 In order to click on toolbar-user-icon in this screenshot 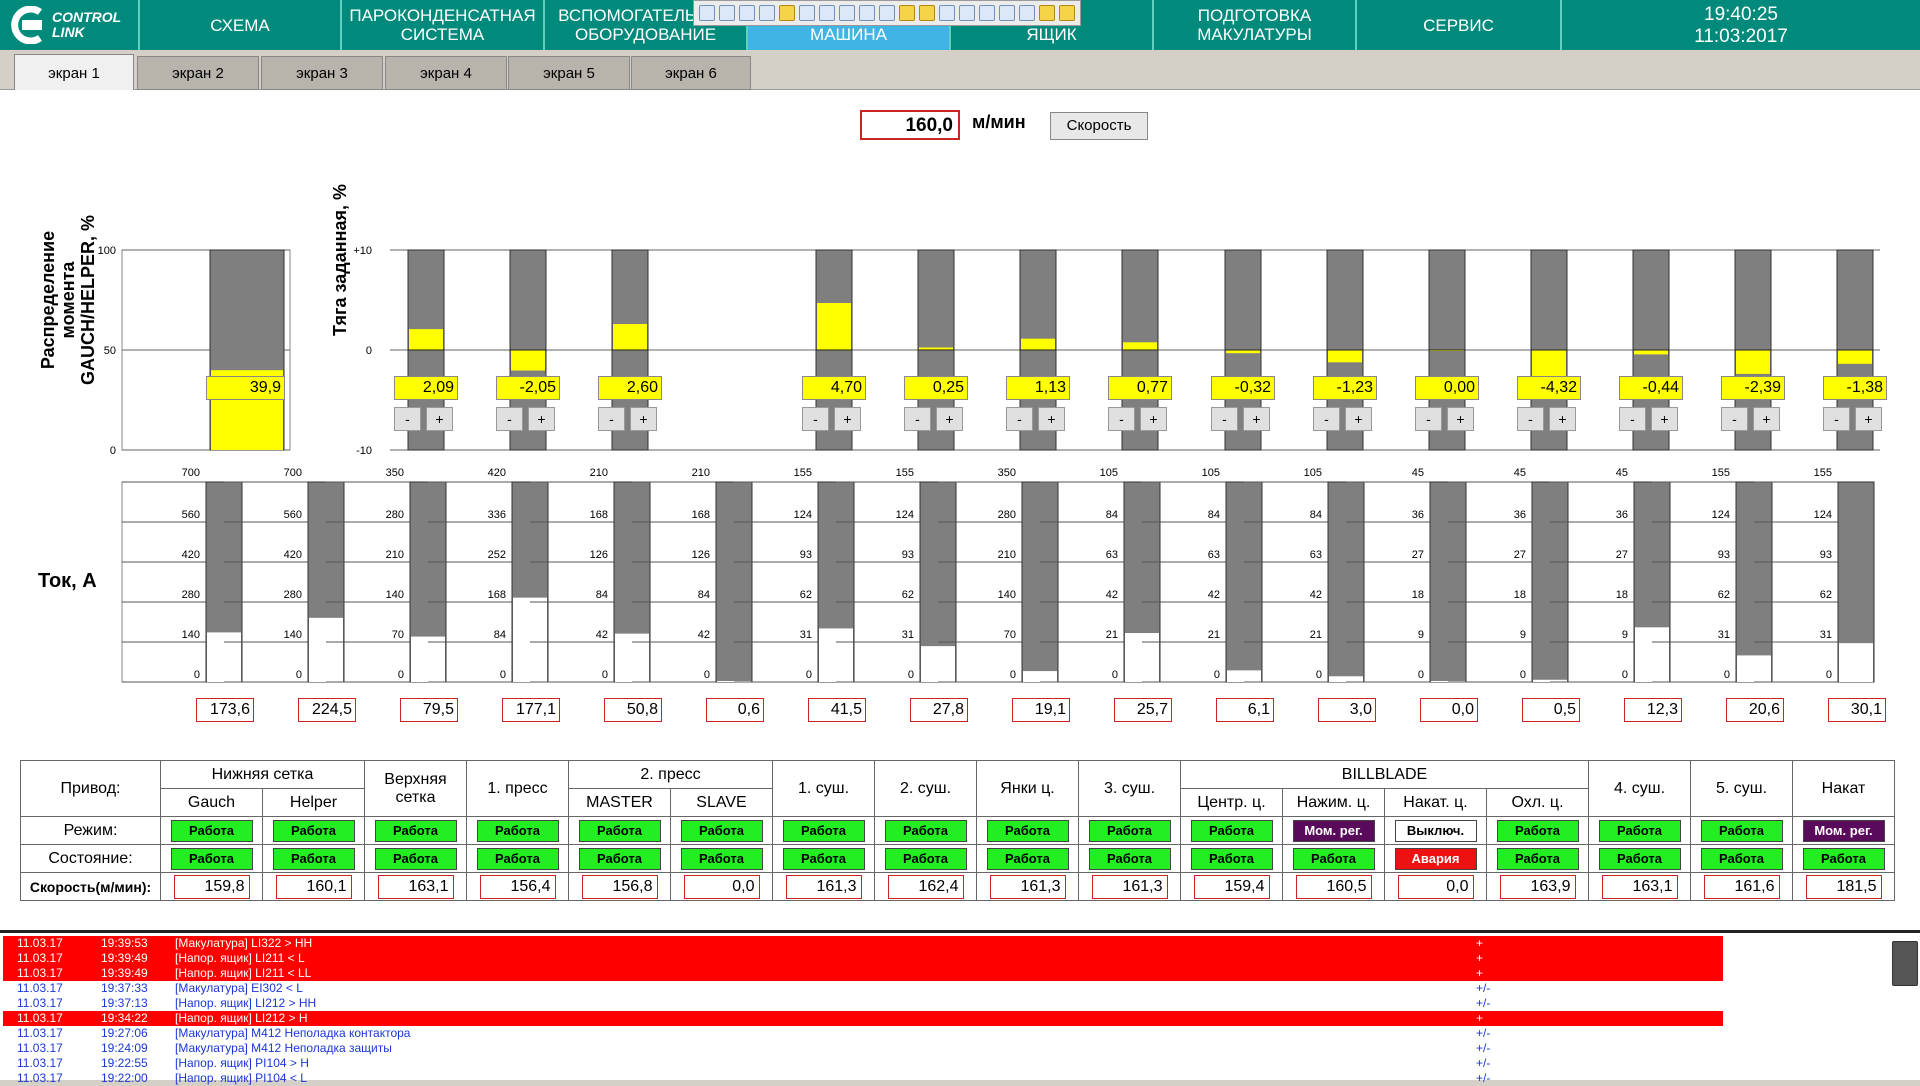, I will do `click(867, 13)`.